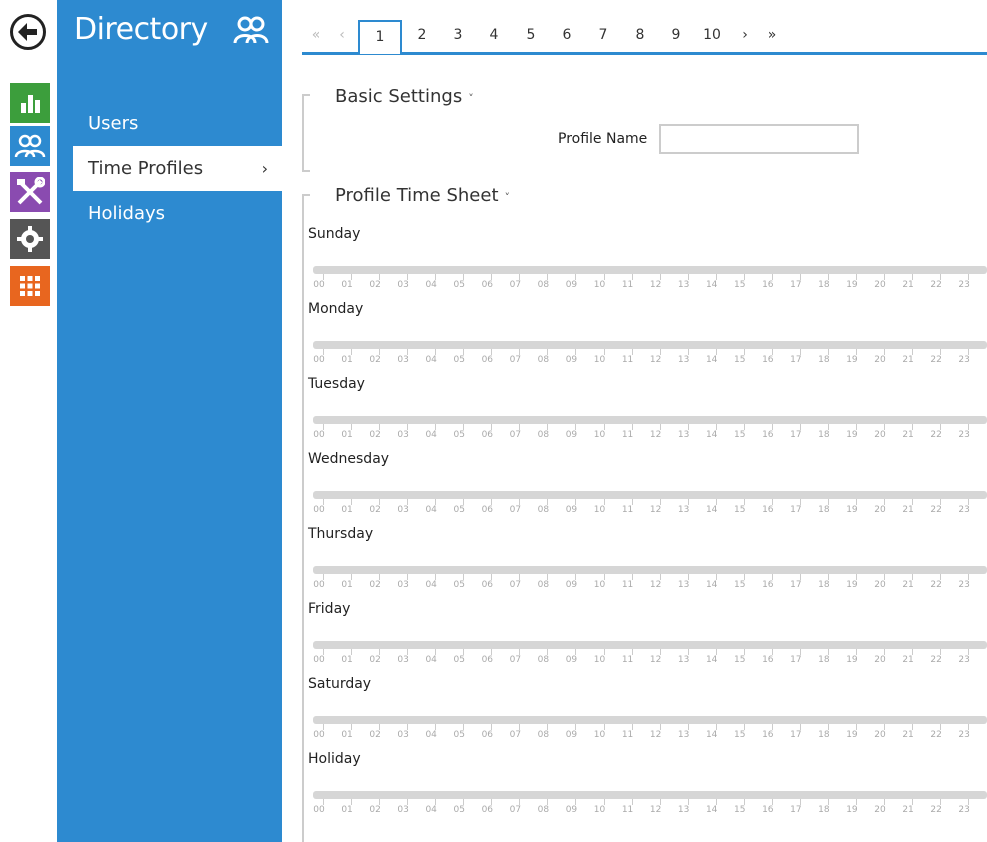  I want to click on basic-settings-header: Basic Settings ˅, so click(404, 96).